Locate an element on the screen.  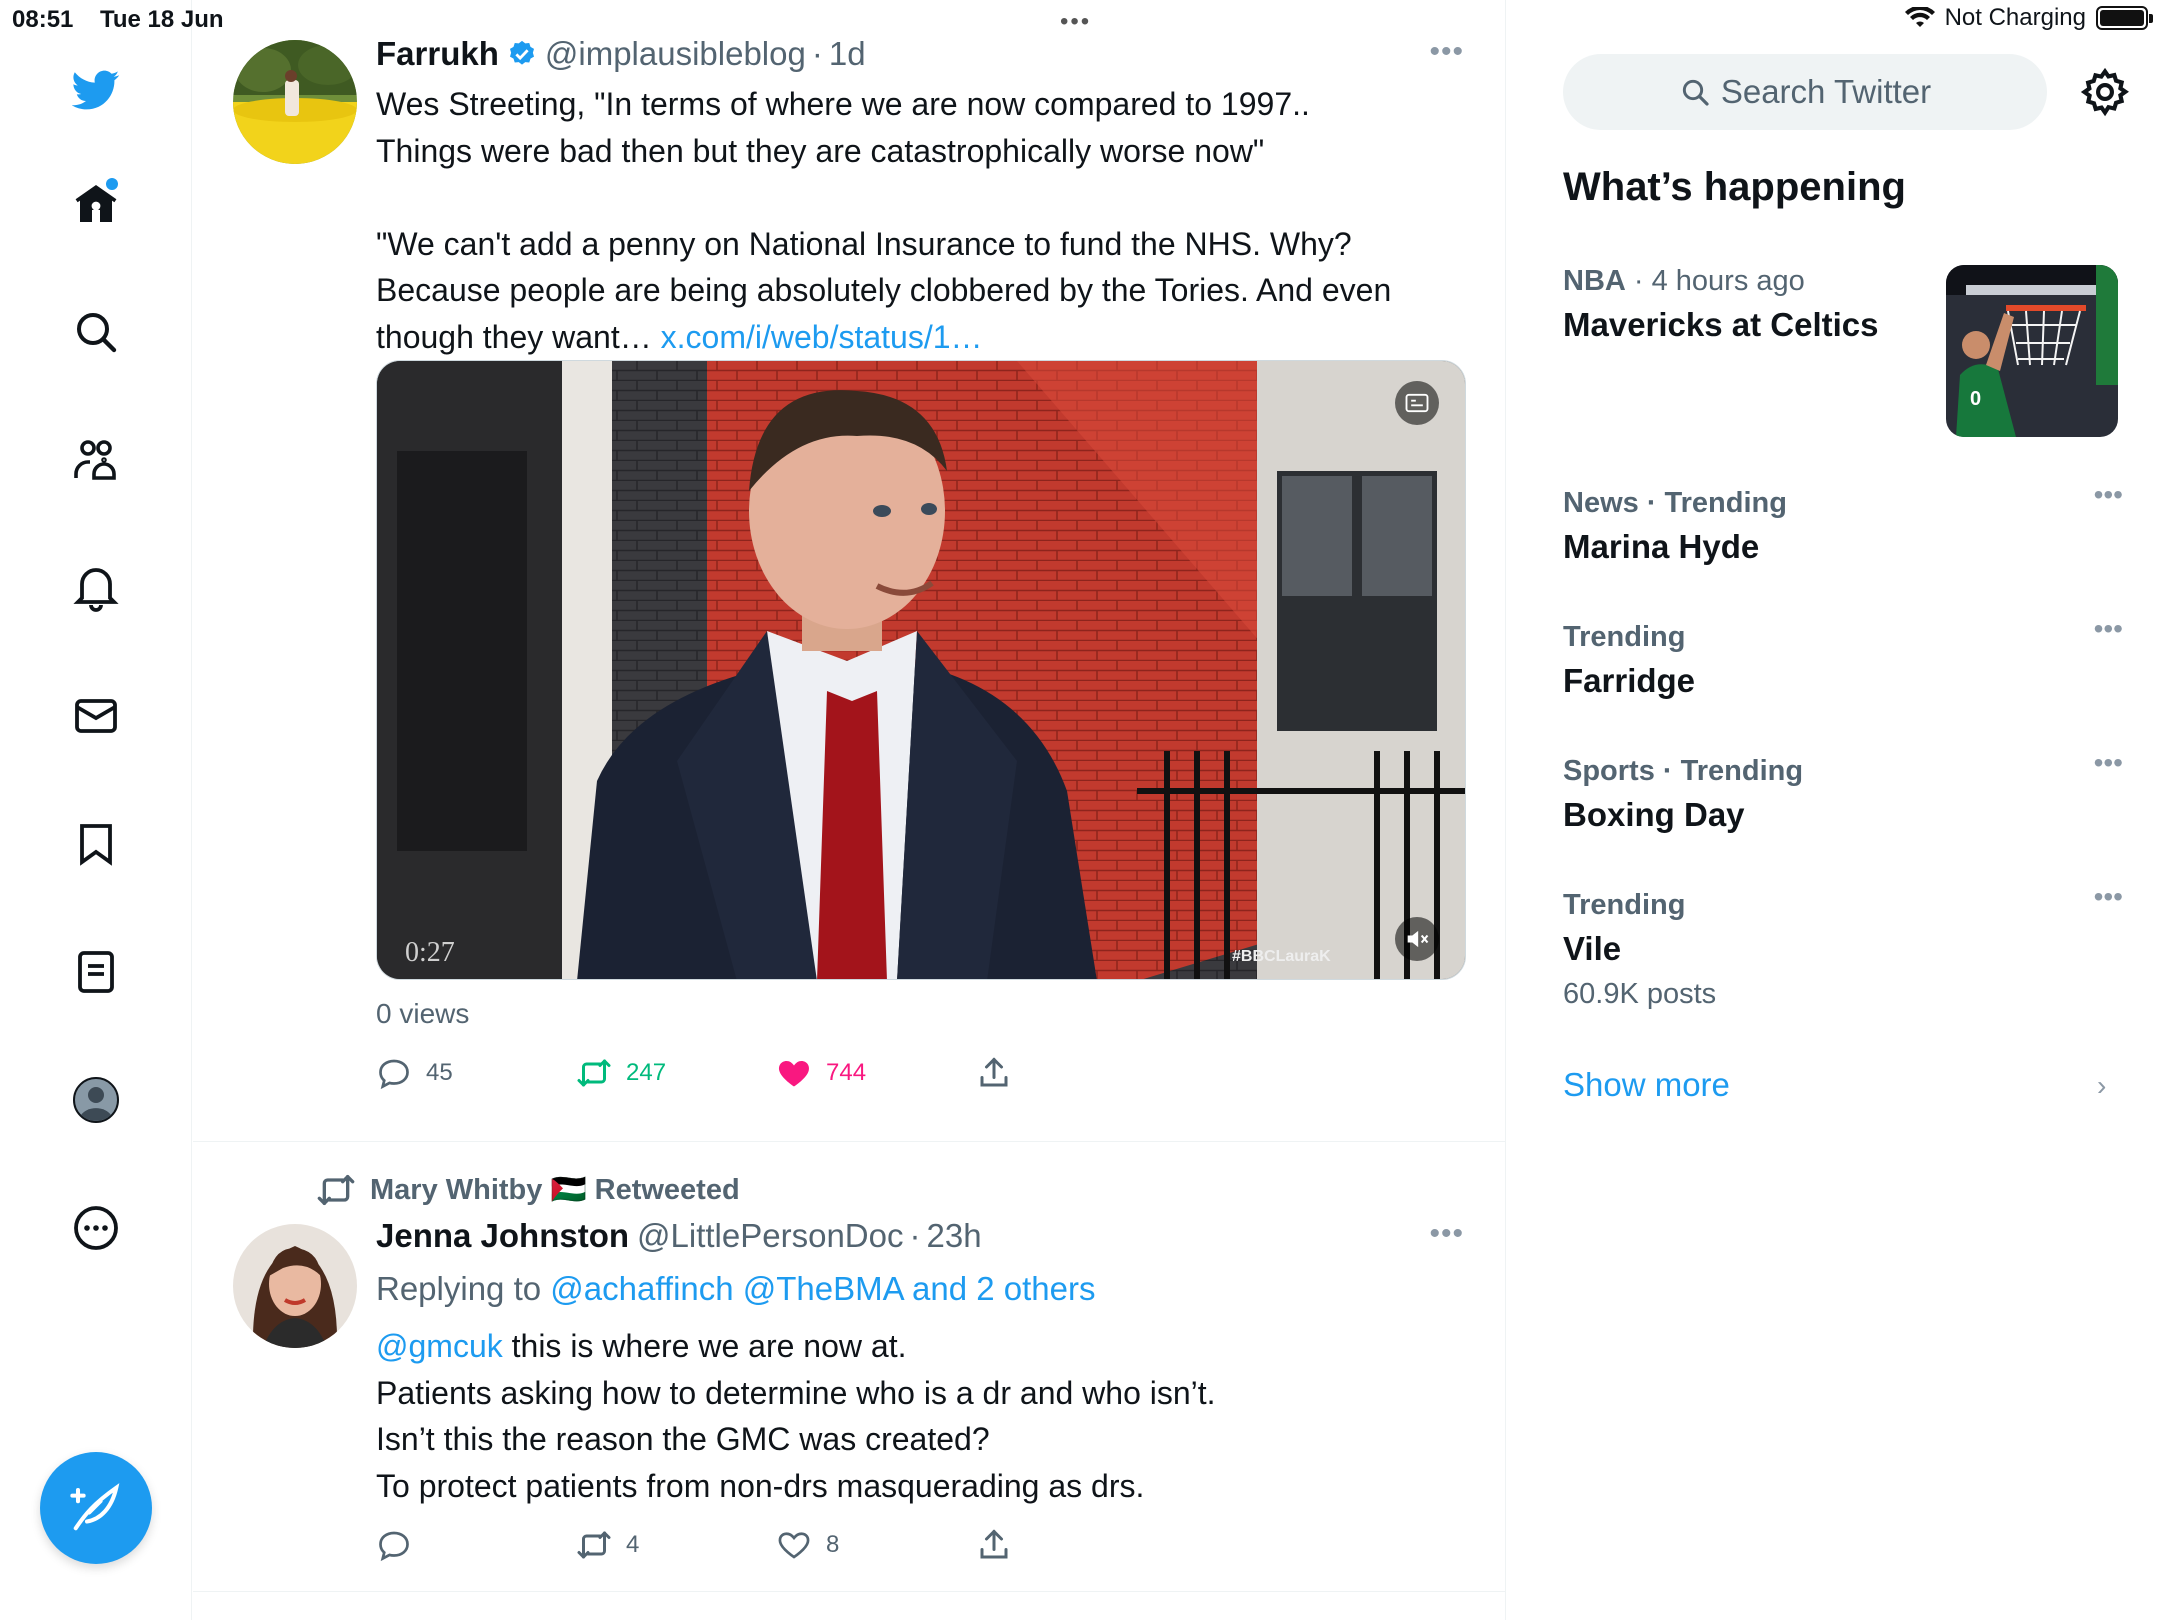
lists-icon is located at coordinates (96, 972).